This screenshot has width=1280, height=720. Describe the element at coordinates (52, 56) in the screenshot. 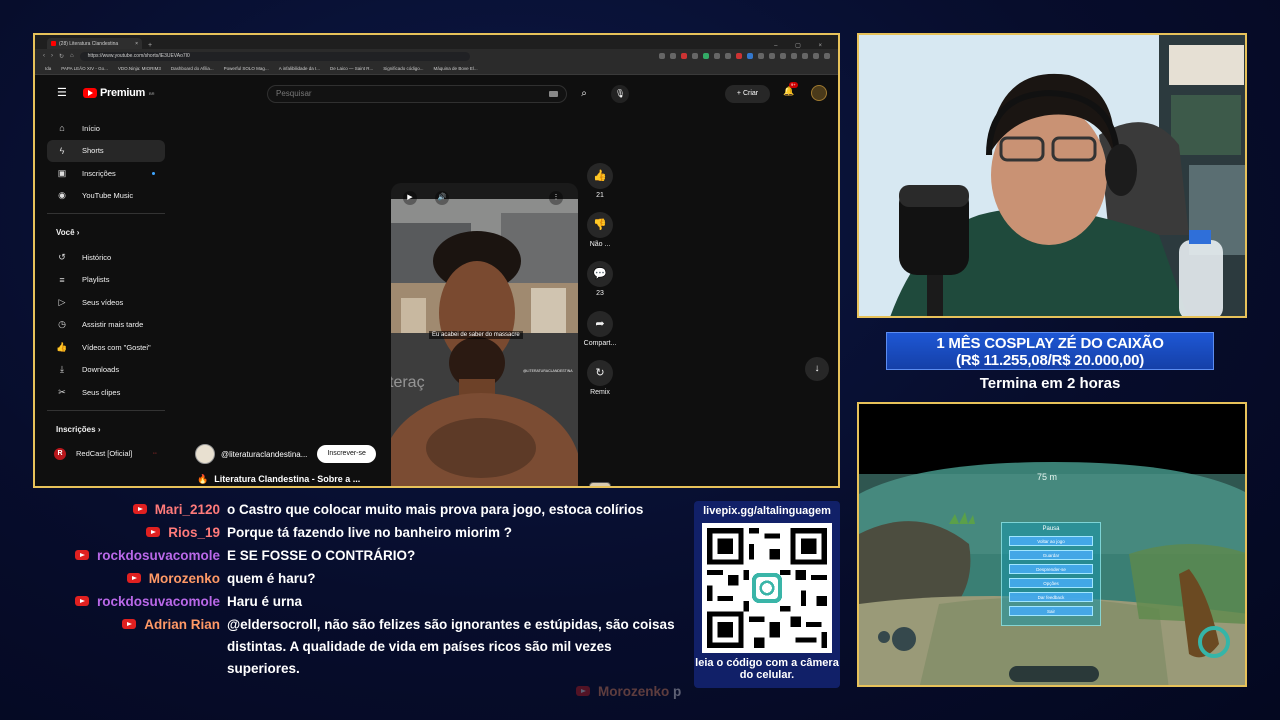

I see `forward-icon: ›` at that location.